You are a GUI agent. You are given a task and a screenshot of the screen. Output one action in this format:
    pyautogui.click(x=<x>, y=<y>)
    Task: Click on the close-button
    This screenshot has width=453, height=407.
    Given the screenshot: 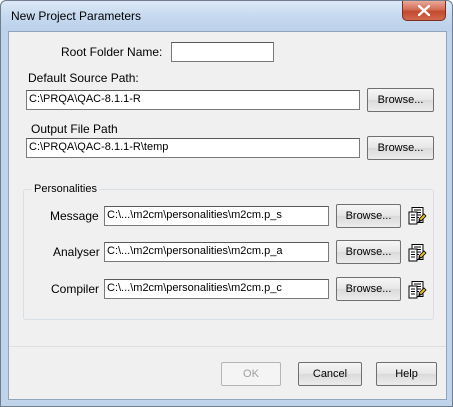 What is the action you would take?
    pyautogui.click(x=424, y=11)
    